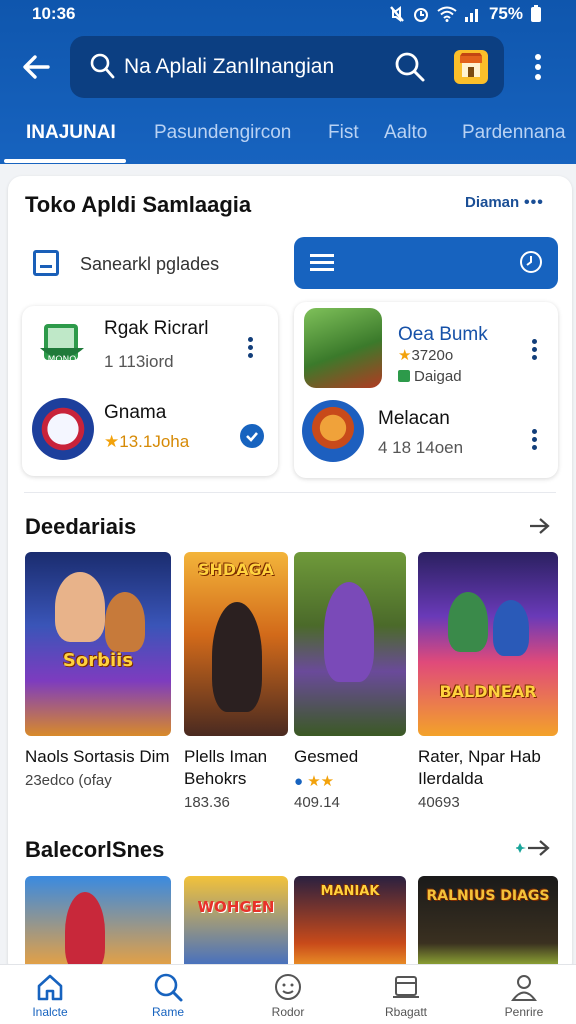 The width and height of the screenshot is (576, 1024). Describe the element at coordinates (534, 203) in the screenshot. I see `card-more-icon: •••` at that location.